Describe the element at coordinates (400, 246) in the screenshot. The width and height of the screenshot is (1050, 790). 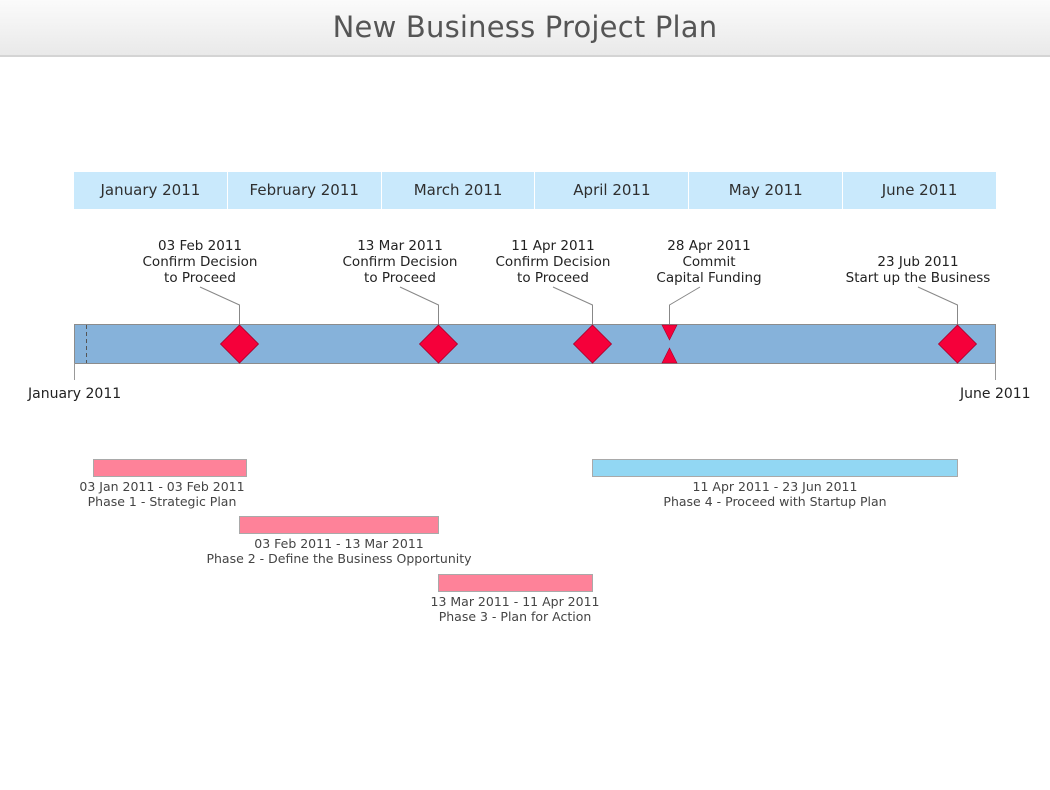
I see `milestone-date: 13 Mar 2011` at that location.